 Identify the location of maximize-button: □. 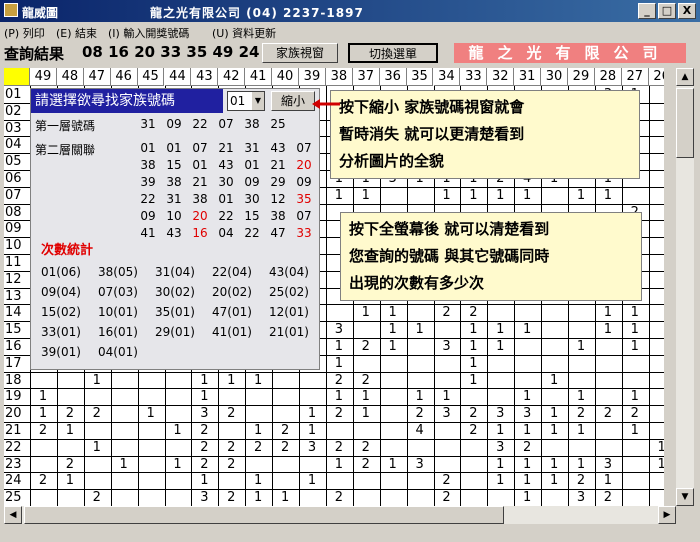
(667, 11).